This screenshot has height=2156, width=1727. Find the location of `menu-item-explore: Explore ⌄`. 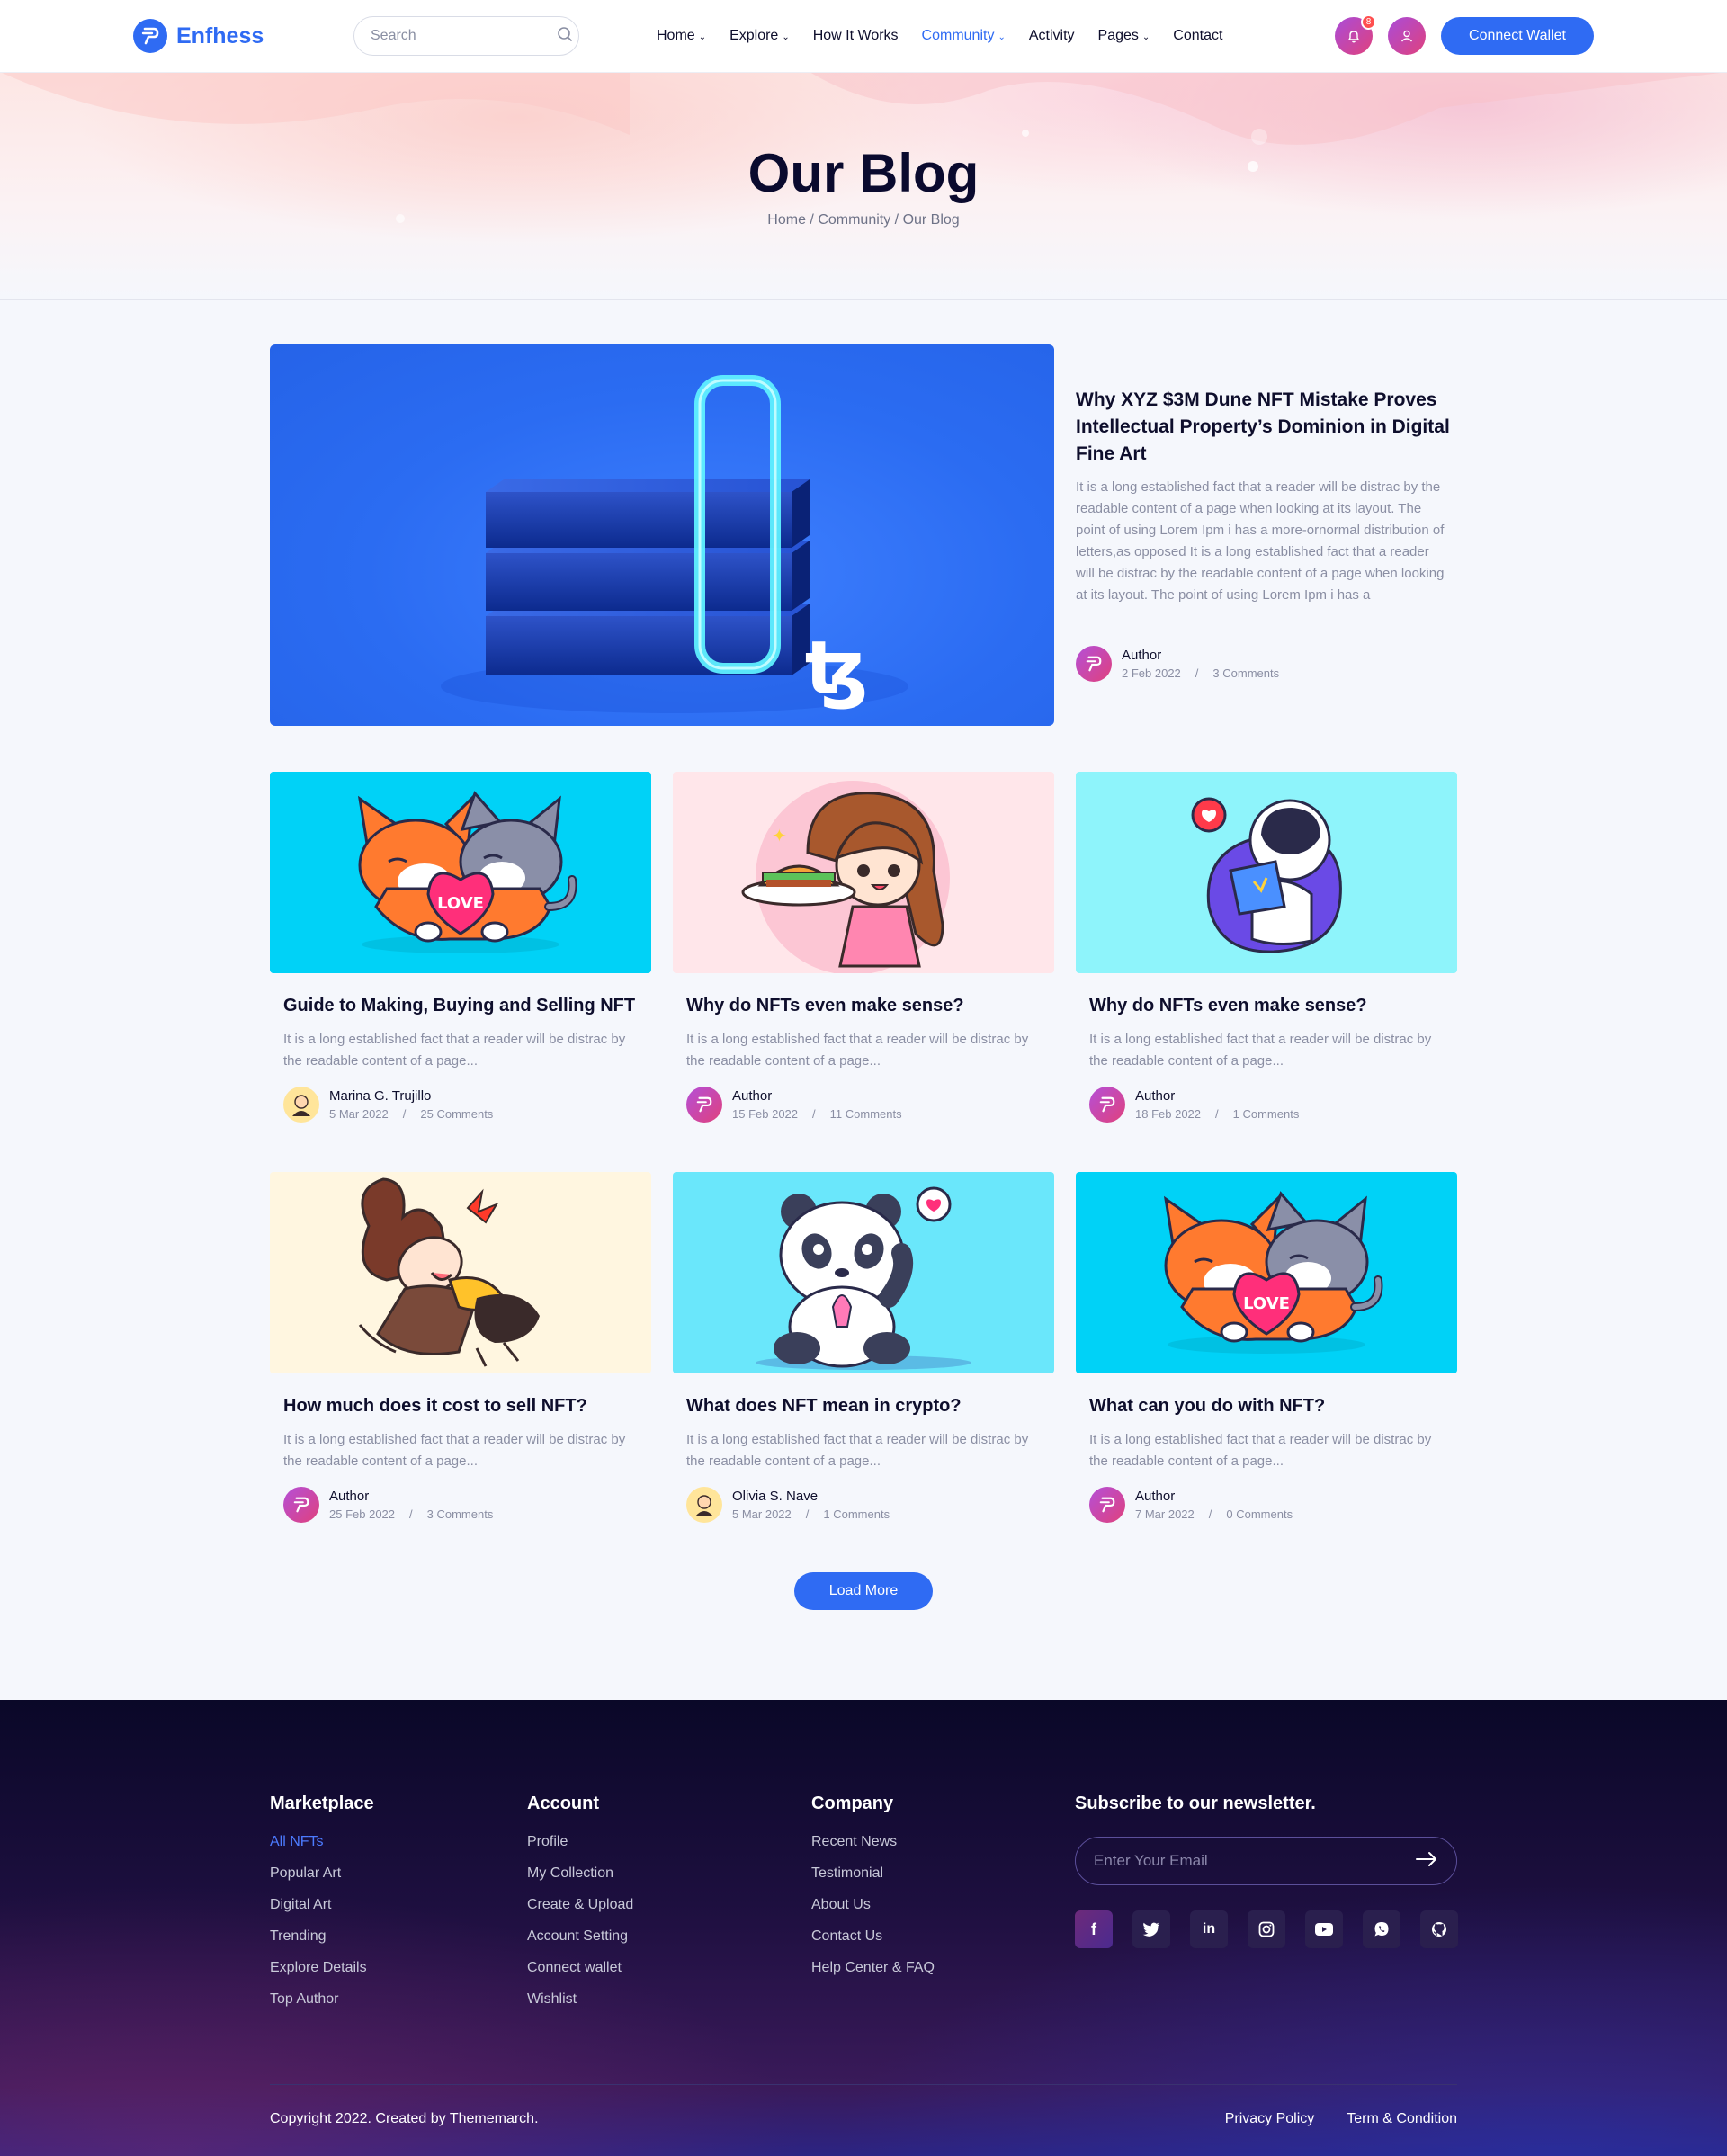

menu-item-explore: Explore ⌄ is located at coordinates (760, 36).